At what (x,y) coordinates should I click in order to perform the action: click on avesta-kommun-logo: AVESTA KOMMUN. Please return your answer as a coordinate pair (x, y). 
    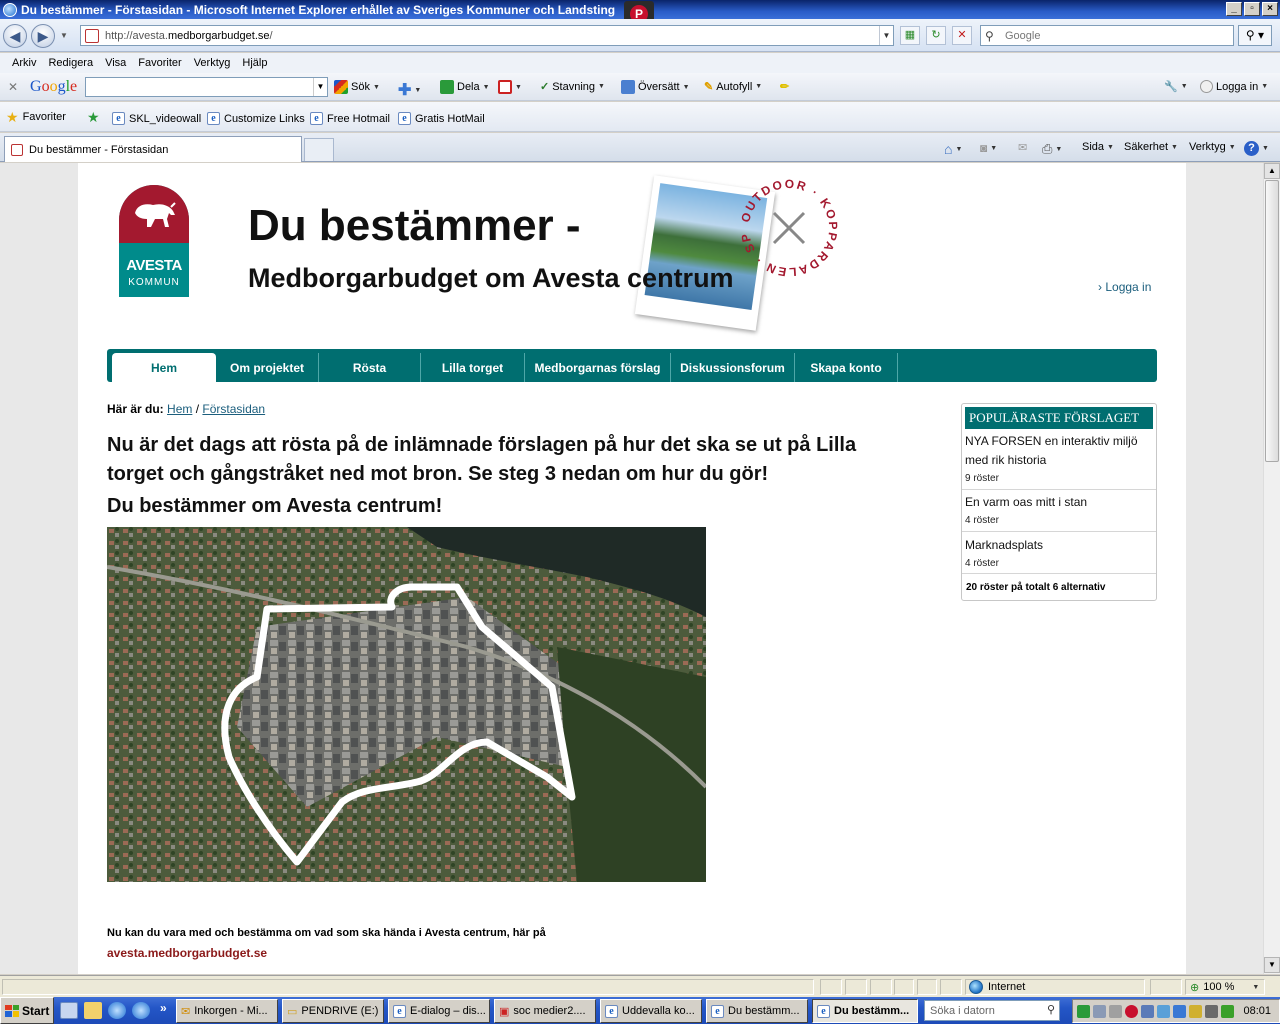
    Looking at the image, I should click on (154, 241).